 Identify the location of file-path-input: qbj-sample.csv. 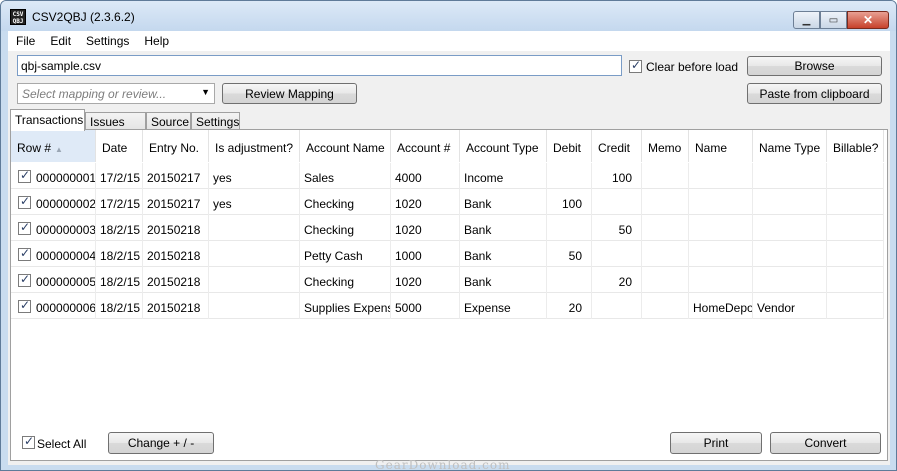
(319, 65).